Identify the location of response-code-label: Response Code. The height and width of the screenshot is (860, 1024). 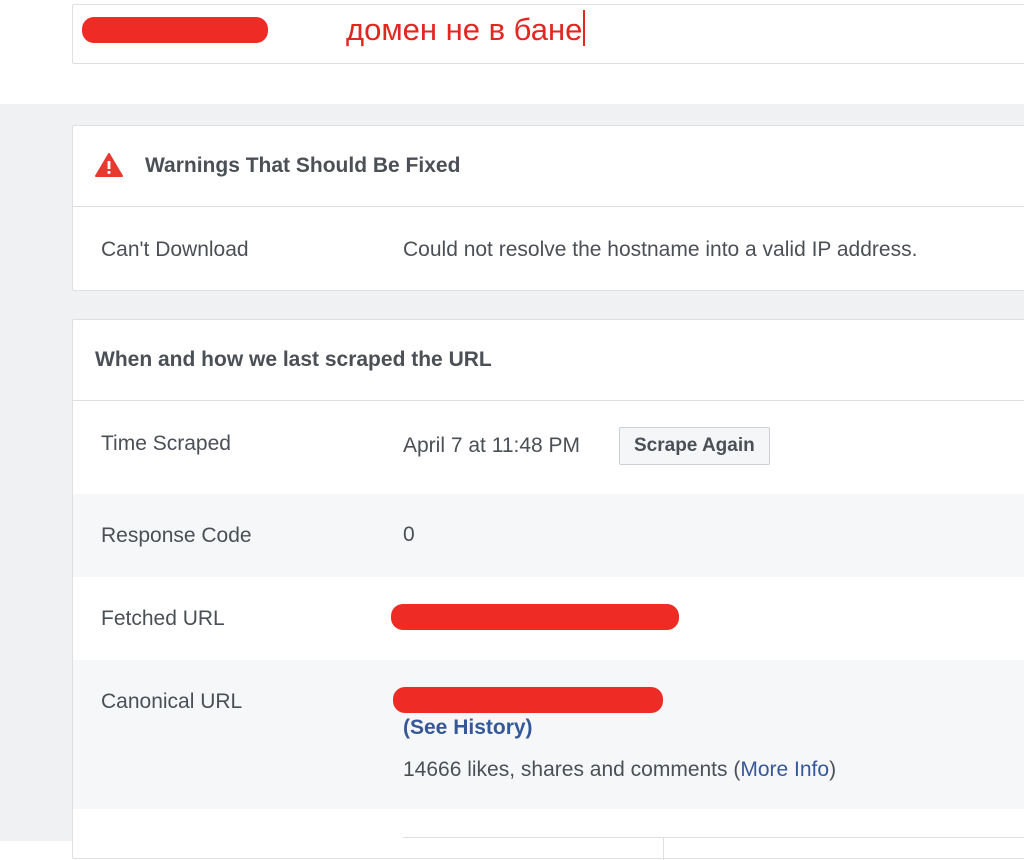
(176, 535).